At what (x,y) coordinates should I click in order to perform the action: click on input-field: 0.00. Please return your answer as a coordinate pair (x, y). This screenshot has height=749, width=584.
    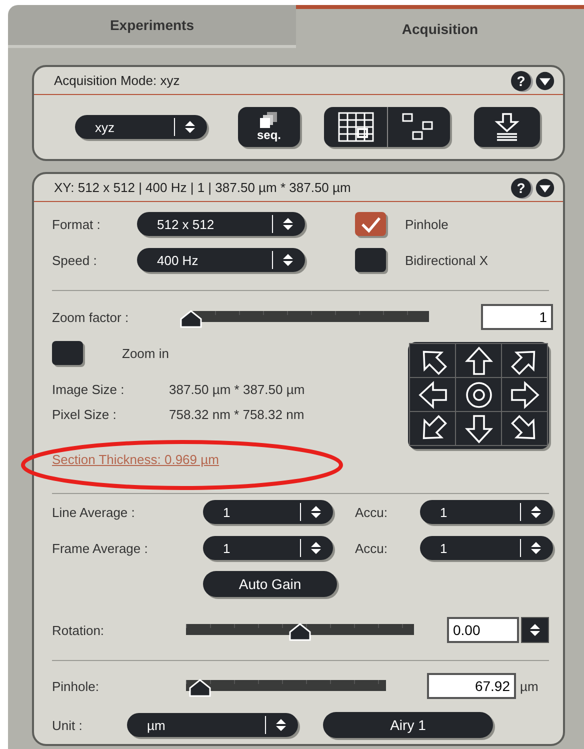
    Looking at the image, I should click on (483, 630).